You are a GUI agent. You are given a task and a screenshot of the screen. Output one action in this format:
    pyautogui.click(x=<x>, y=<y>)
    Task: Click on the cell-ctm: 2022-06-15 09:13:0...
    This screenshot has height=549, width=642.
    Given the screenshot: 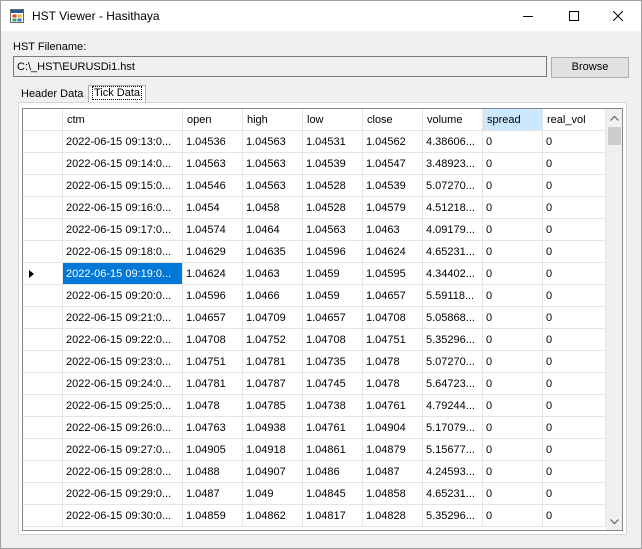 What is the action you would take?
    pyautogui.click(x=123, y=142)
    